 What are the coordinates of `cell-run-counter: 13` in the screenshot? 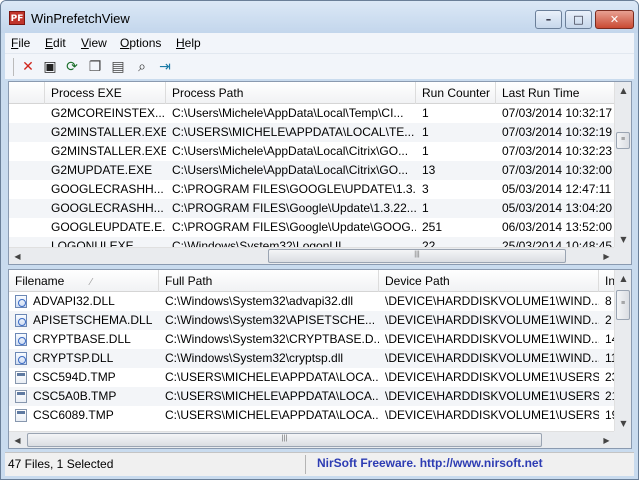 It's located at (429, 170).